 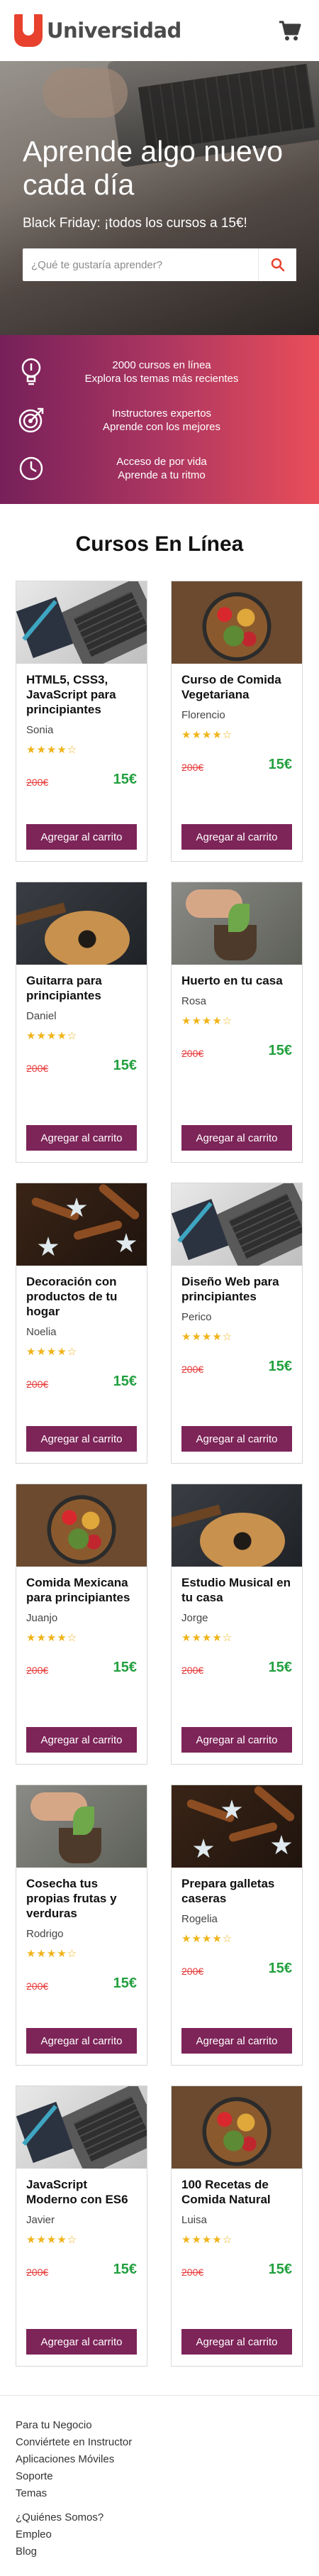 What do you see at coordinates (40, 730) in the screenshot?
I see `course-author: Sonia` at bounding box center [40, 730].